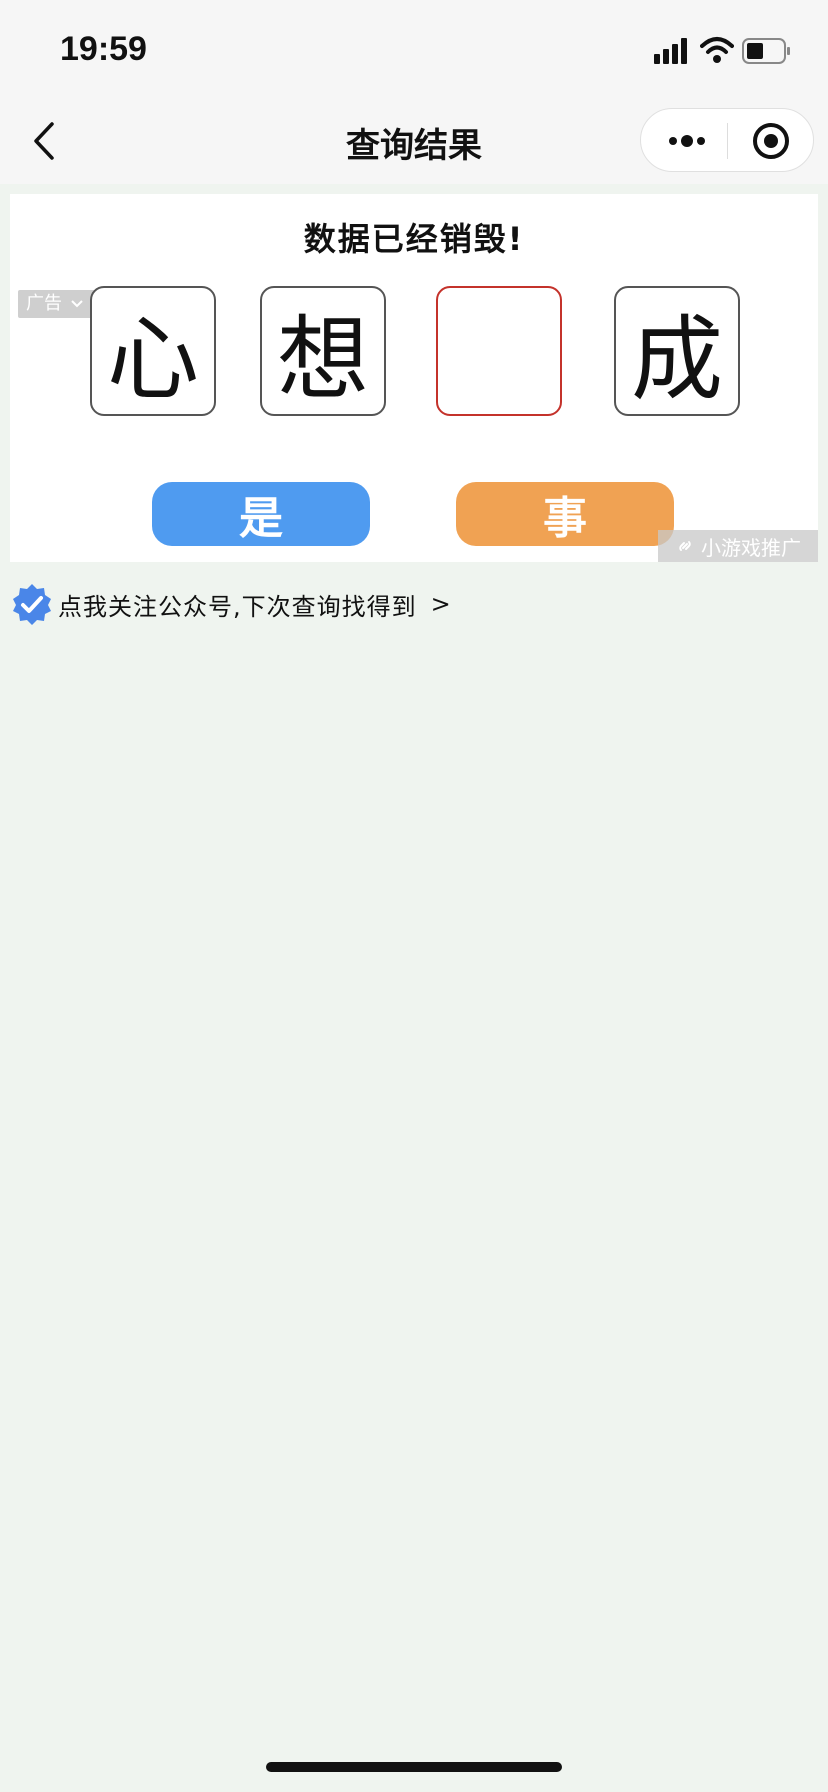 The height and width of the screenshot is (1792, 828). I want to click on option-button-2: 事, so click(565, 514).